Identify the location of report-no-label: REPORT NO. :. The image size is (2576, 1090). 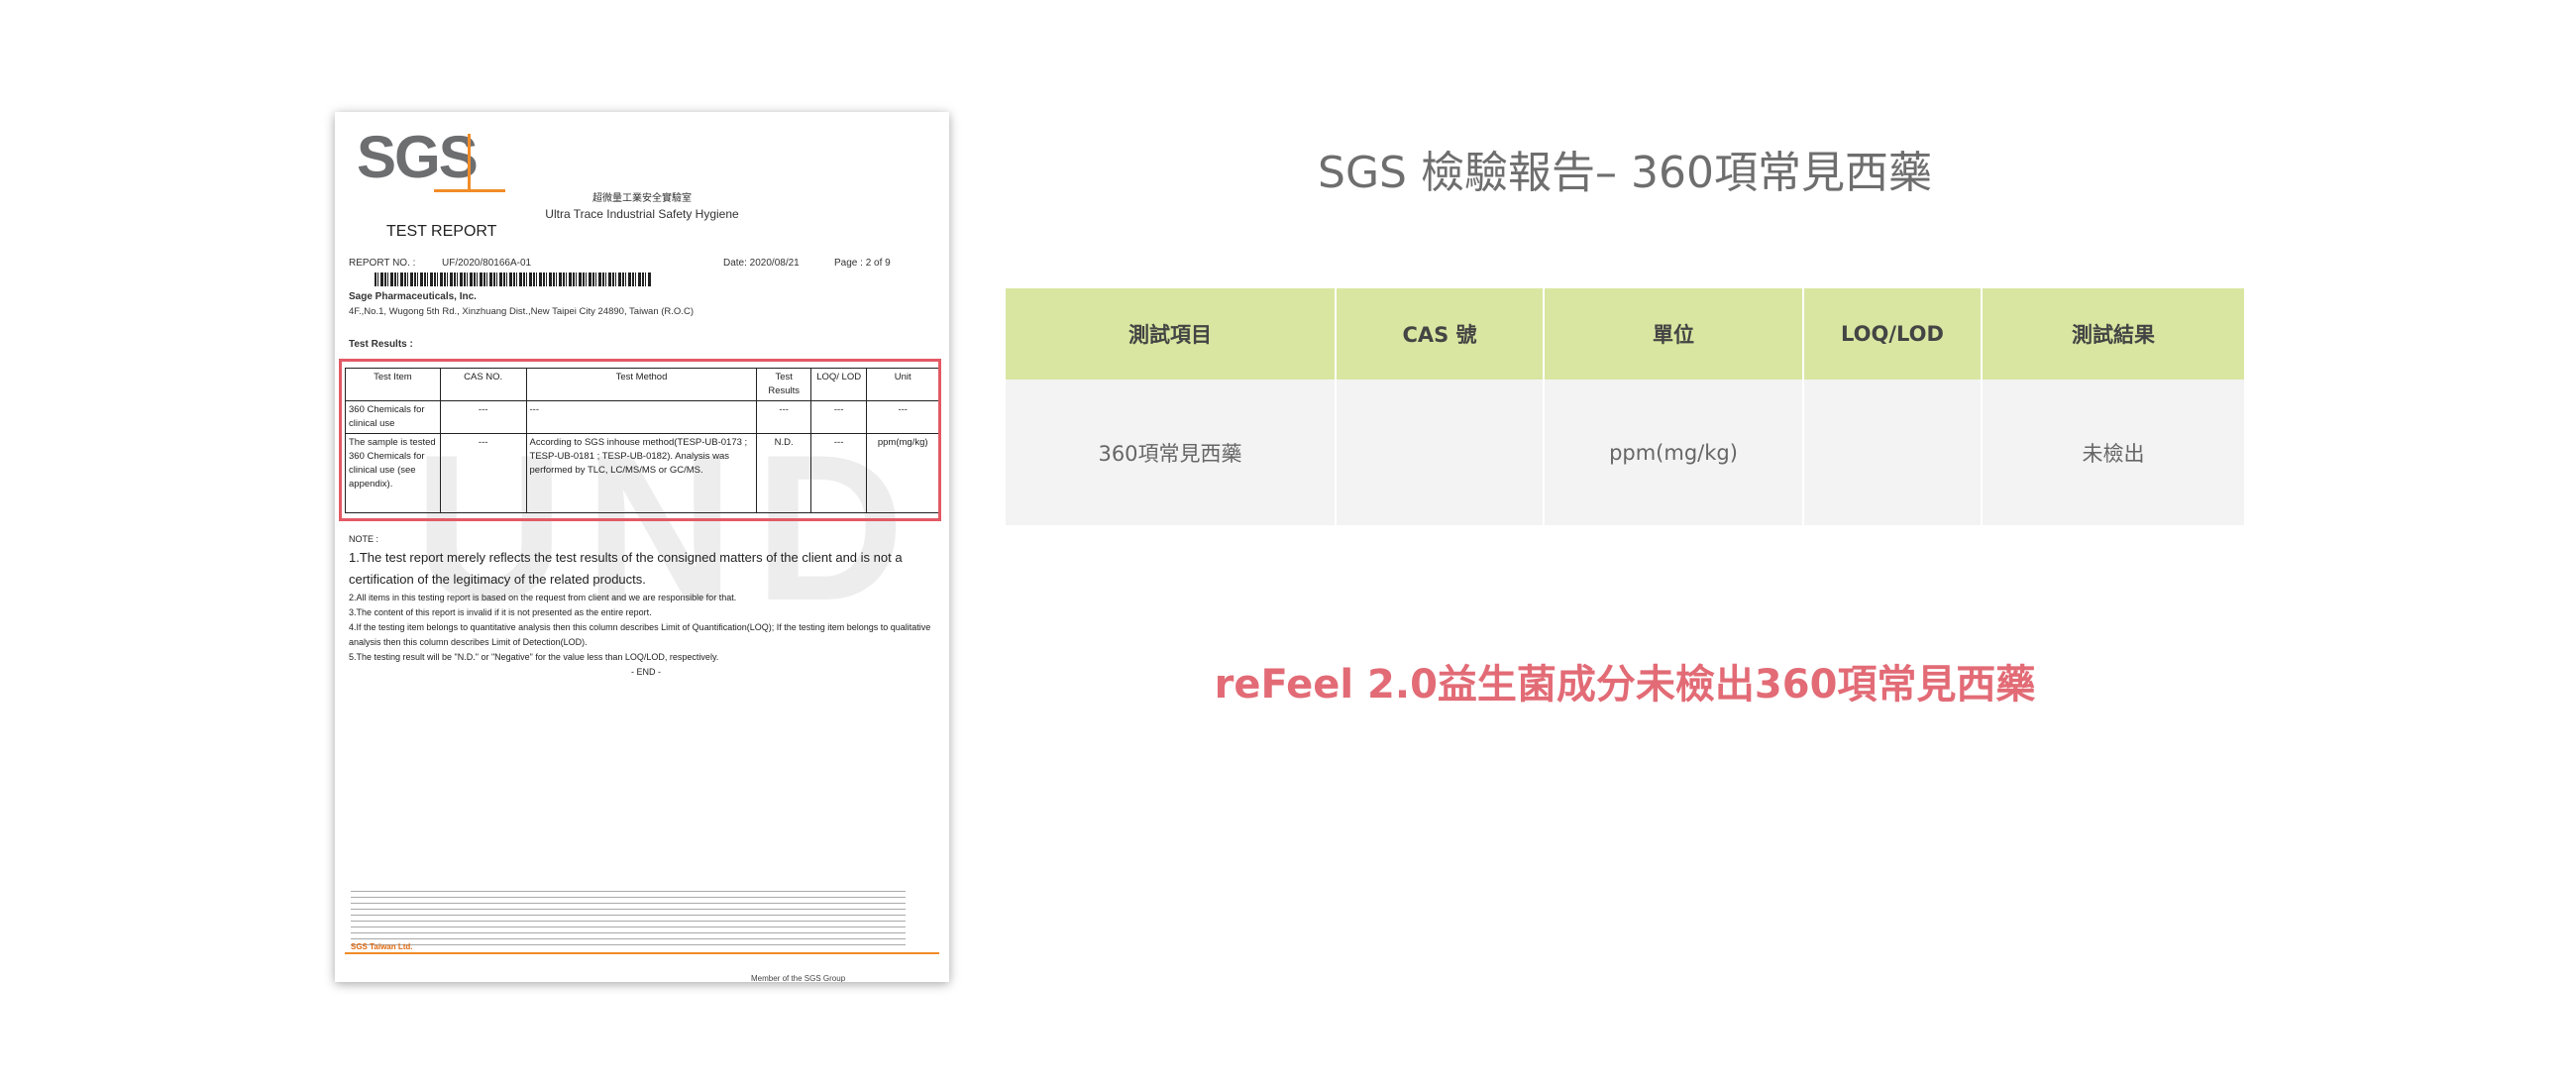
(382, 263).